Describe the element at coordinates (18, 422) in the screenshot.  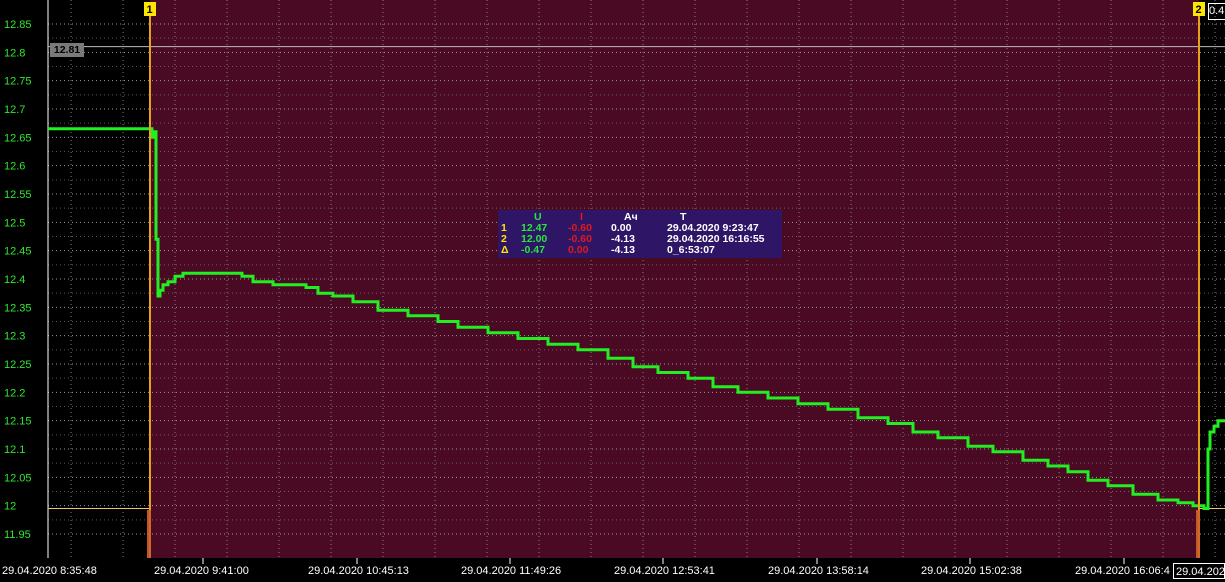
I see `y-tick-label: 12.15` at that location.